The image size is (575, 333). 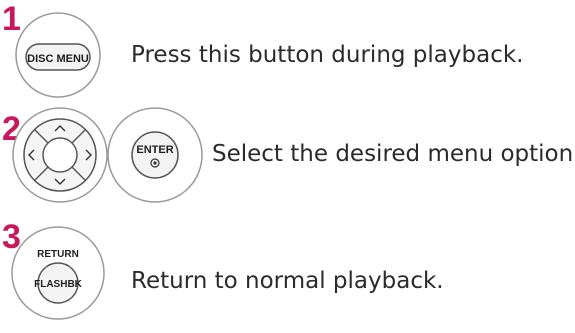 What do you see at coordinates (58, 59) in the screenshot?
I see `disc-menu-label: DISC MENU` at bounding box center [58, 59].